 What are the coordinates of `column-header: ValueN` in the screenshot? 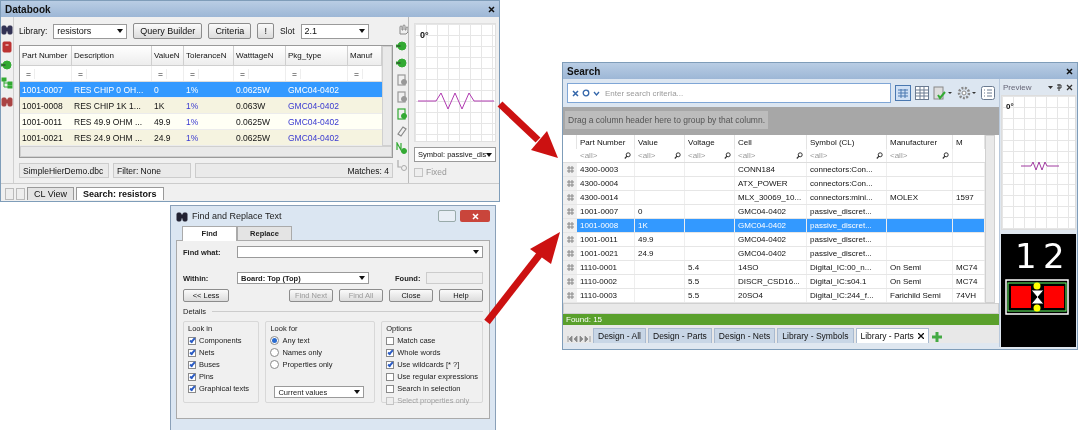 It's located at (168, 56).